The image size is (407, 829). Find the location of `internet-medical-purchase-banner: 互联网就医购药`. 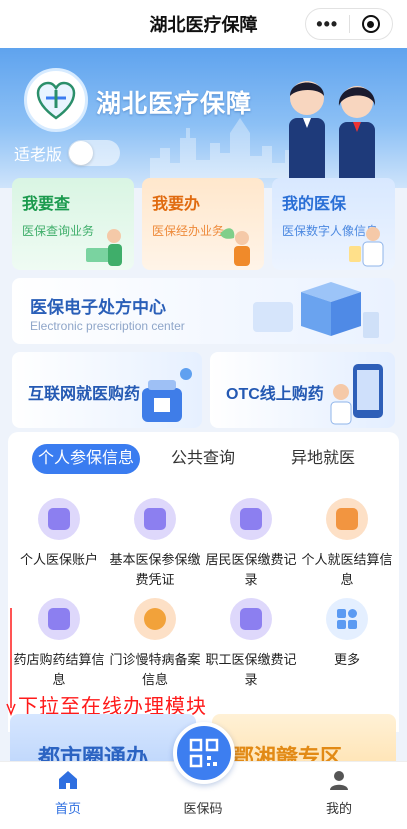

internet-medical-purchase-banner: 互联网就医购药 is located at coordinates (107, 390).